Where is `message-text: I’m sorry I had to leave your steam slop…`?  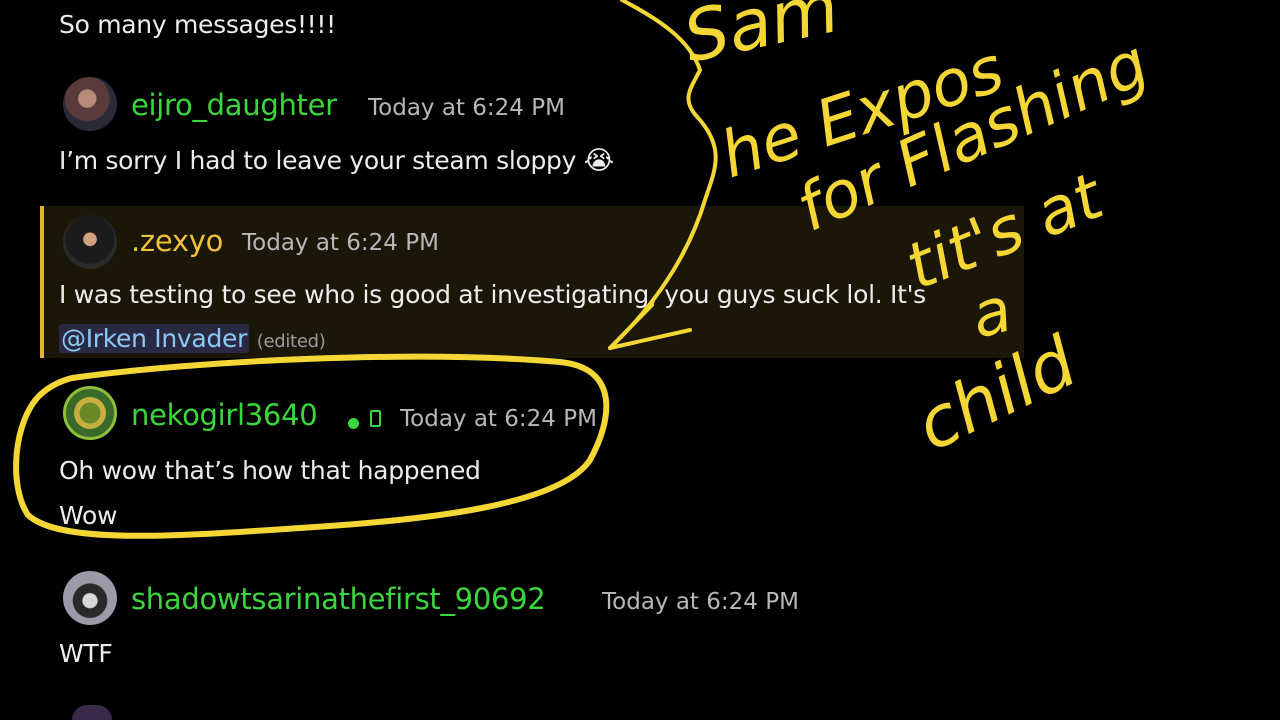 message-text: I’m sorry I had to leave your steam slop… is located at coordinates (318, 160).